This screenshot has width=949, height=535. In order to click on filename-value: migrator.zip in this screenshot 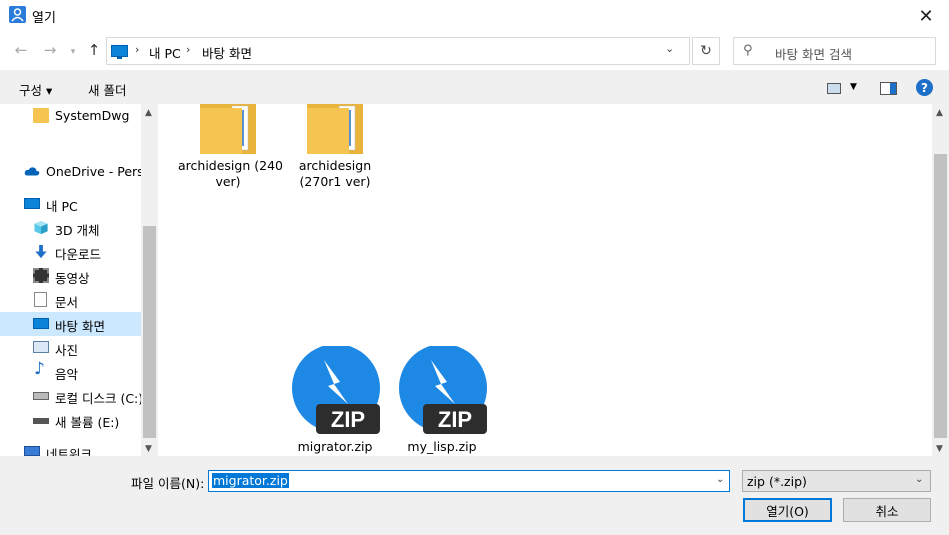, I will do `click(250, 480)`.